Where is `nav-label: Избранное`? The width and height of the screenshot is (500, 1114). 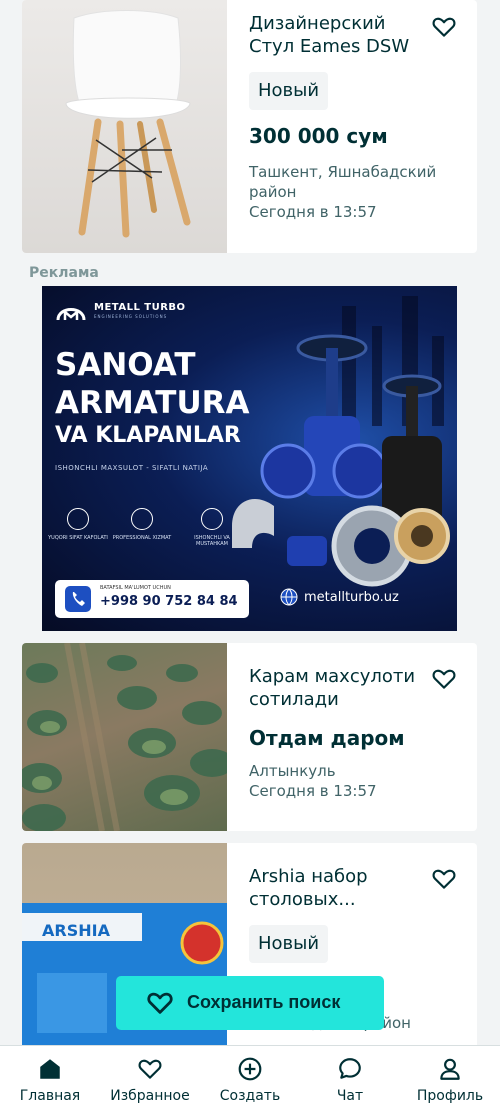
nav-label: Избранное is located at coordinates (150, 1096).